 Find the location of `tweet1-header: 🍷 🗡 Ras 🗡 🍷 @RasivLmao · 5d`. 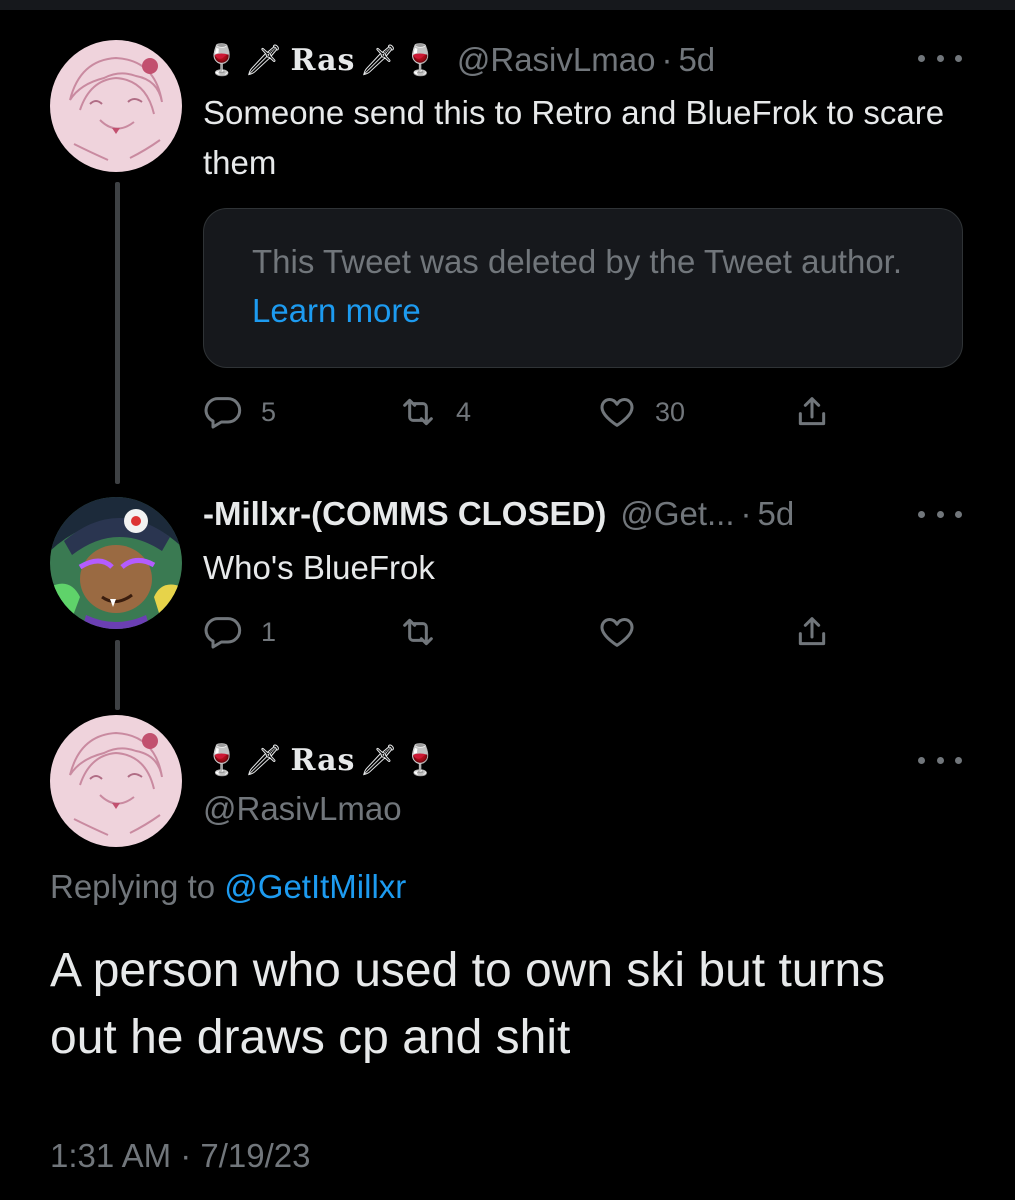

tweet1-header: 🍷 🗡 Ras 🗡 🍷 @RasivLmao · 5d is located at coordinates (459, 60).